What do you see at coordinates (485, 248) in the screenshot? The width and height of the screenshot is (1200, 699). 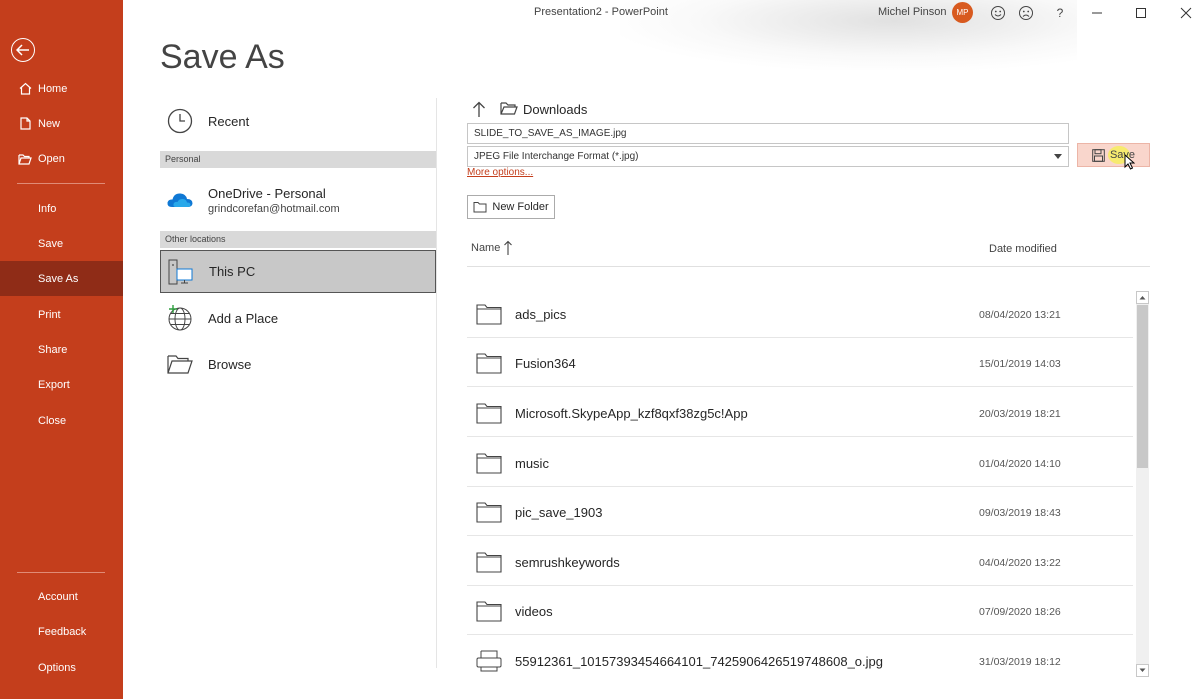 I see `column-header-name: Name` at bounding box center [485, 248].